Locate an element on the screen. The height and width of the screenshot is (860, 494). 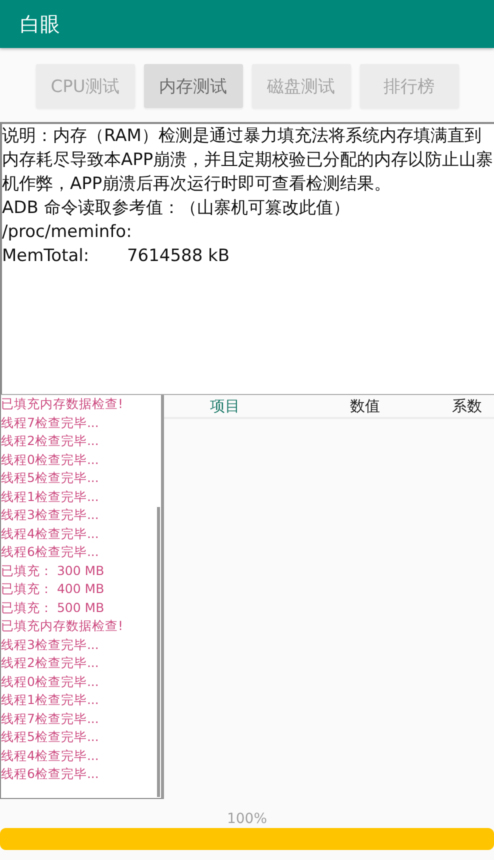
progress-reading: 100% is located at coordinates (247, 819).